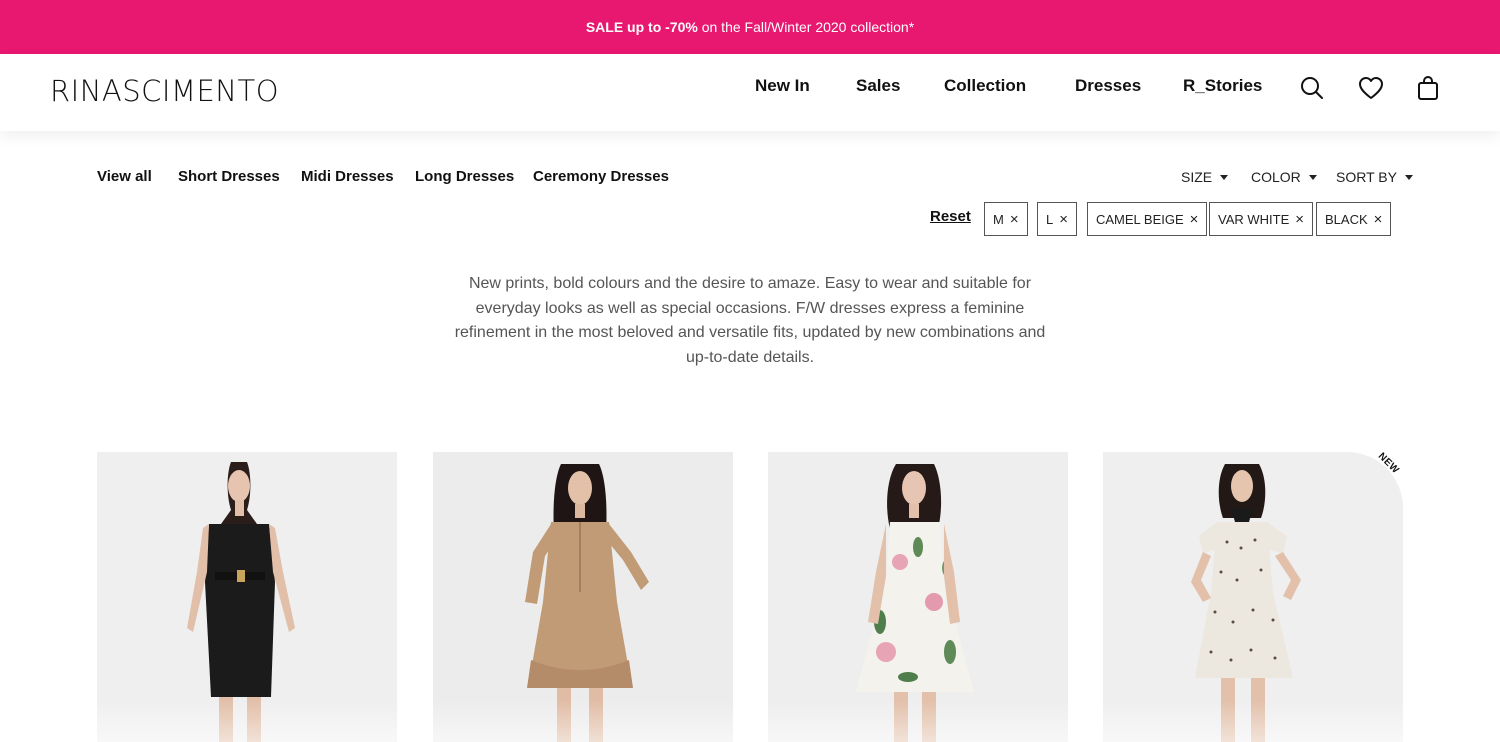  What do you see at coordinates (750, 357) in the screenshot?
I see `description-line: up-to-date details.` at bounding box center [750, 357].